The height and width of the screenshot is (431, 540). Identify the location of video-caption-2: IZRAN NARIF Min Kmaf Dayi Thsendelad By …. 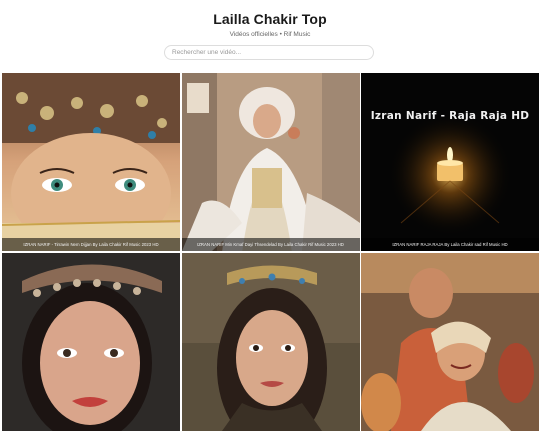
(270, 244).